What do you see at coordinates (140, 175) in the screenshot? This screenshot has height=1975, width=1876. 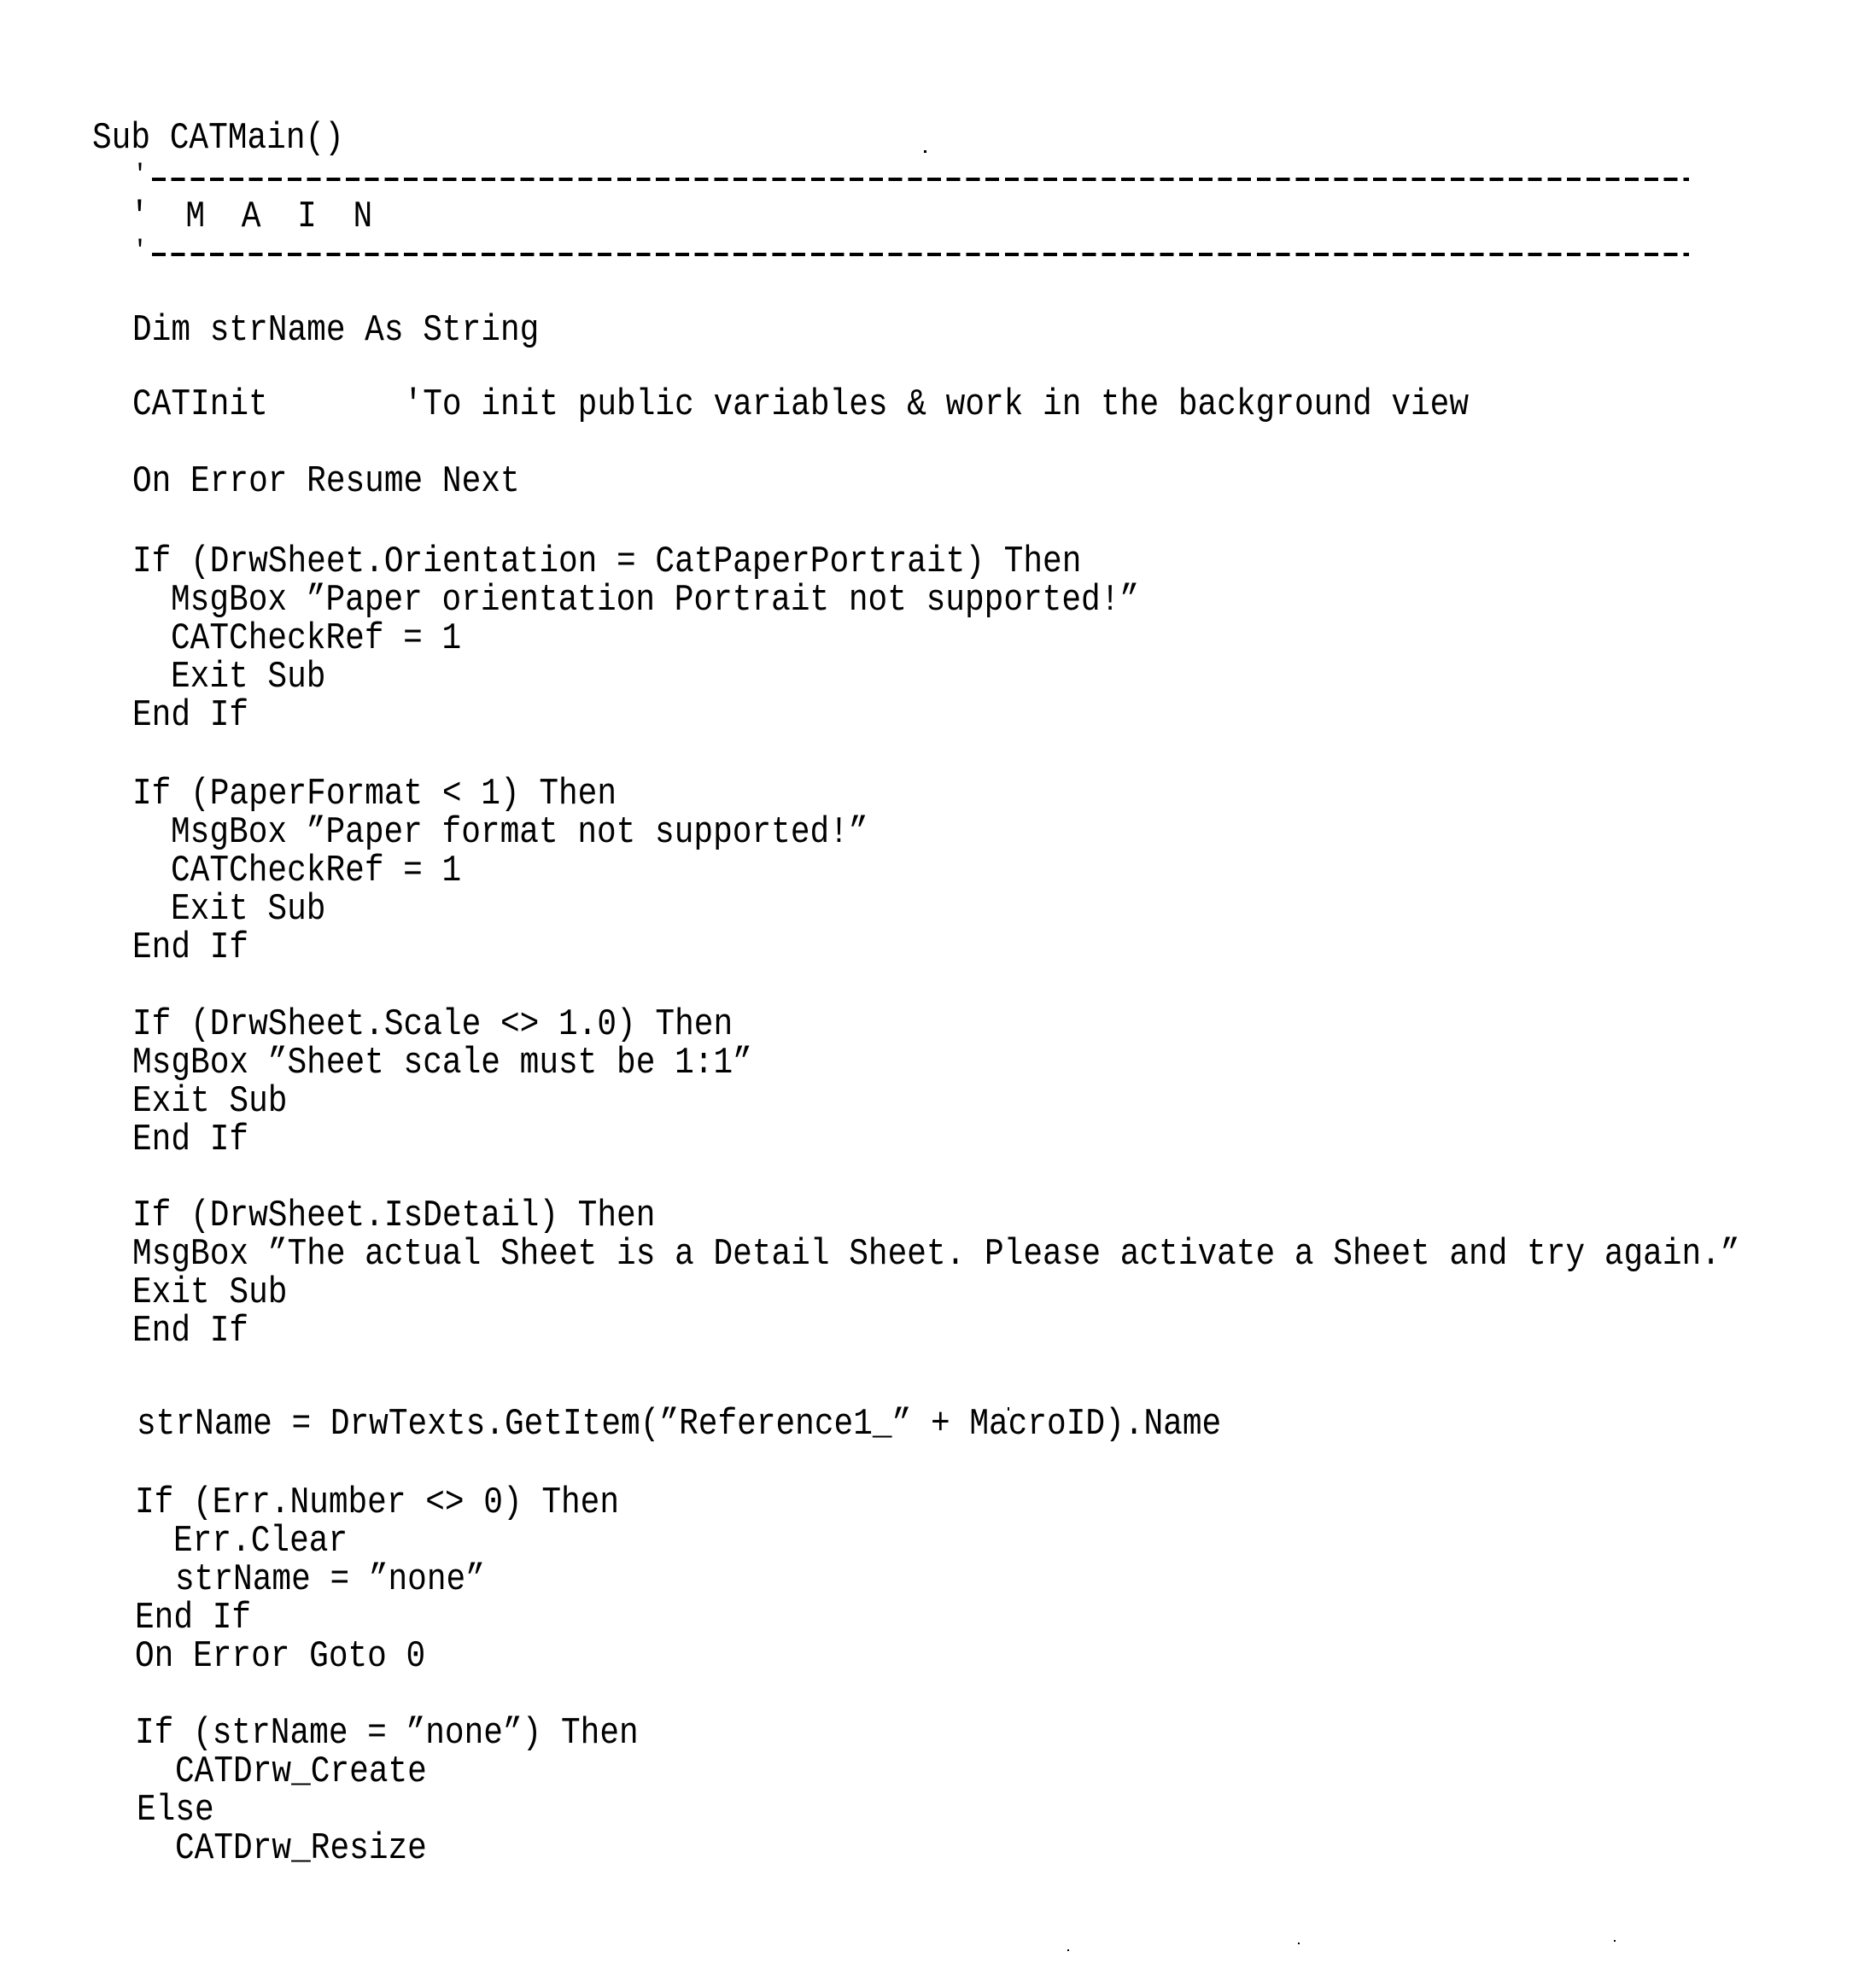 I see `comment-mark-top: '` at bounding box center [140, 175].